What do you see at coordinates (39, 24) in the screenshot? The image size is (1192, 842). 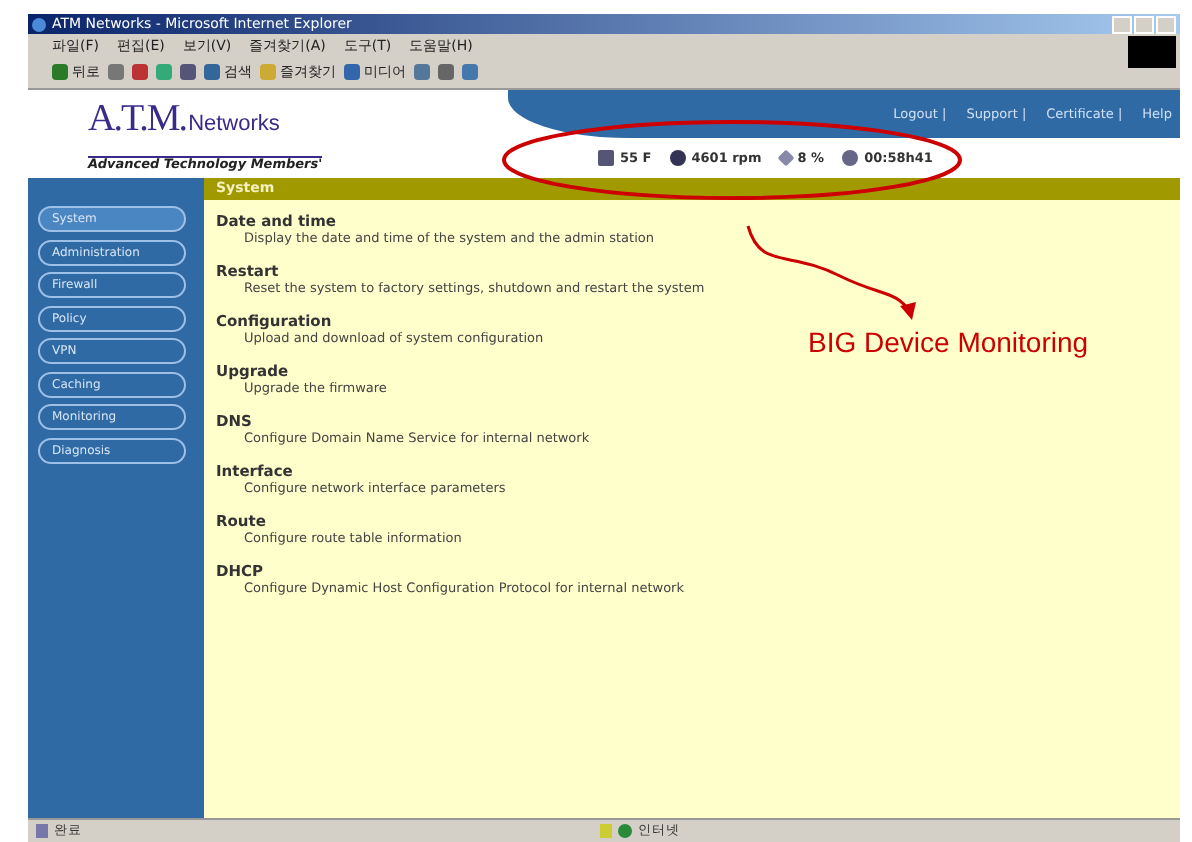 I see `browser-icon` at bounding box center [39, 24].